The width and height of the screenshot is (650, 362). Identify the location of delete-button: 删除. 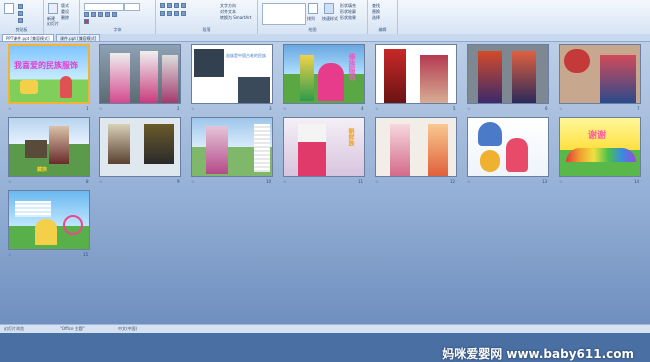
(65, 18).